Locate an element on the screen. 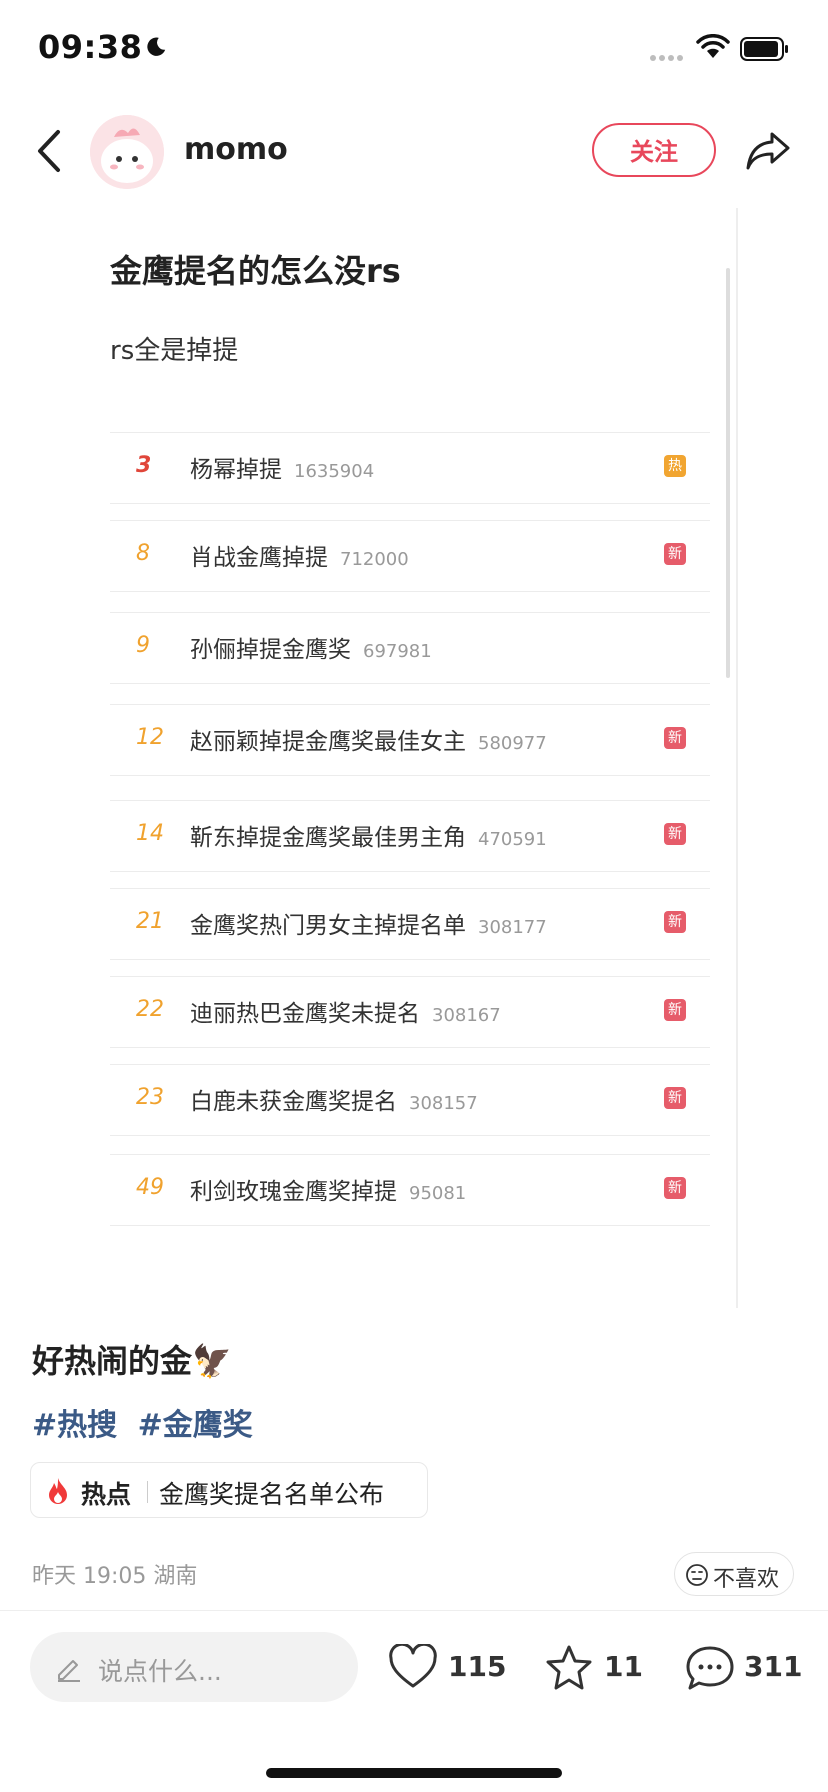 Image resolution: width=828 pixels, height=1792 pixels. star-count: 11 is located at coordinates (623, 1666).